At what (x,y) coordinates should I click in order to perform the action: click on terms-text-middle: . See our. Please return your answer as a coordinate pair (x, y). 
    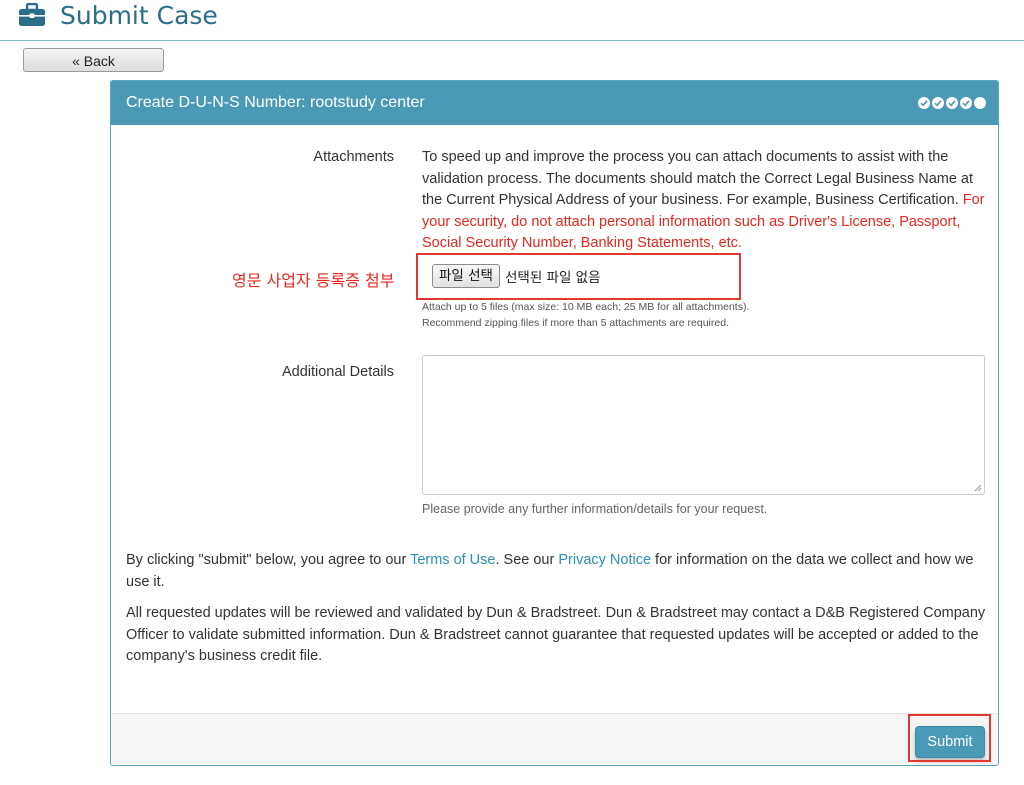
    Looking at the image, I should click on (527, 560).